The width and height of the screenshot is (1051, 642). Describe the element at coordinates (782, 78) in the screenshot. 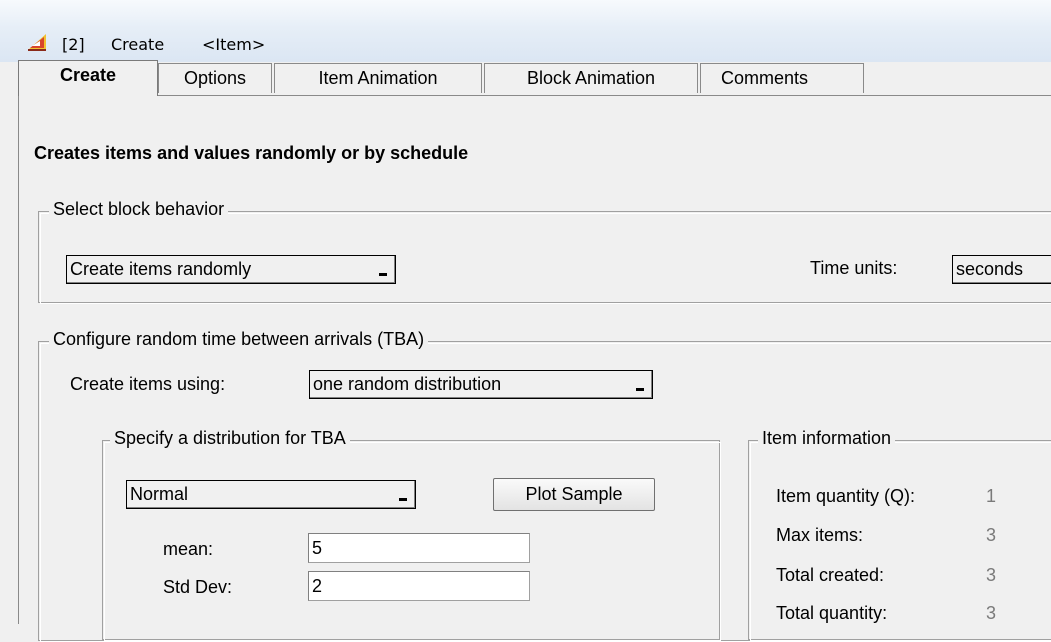

I see `tab-comments: Comments` at that location.